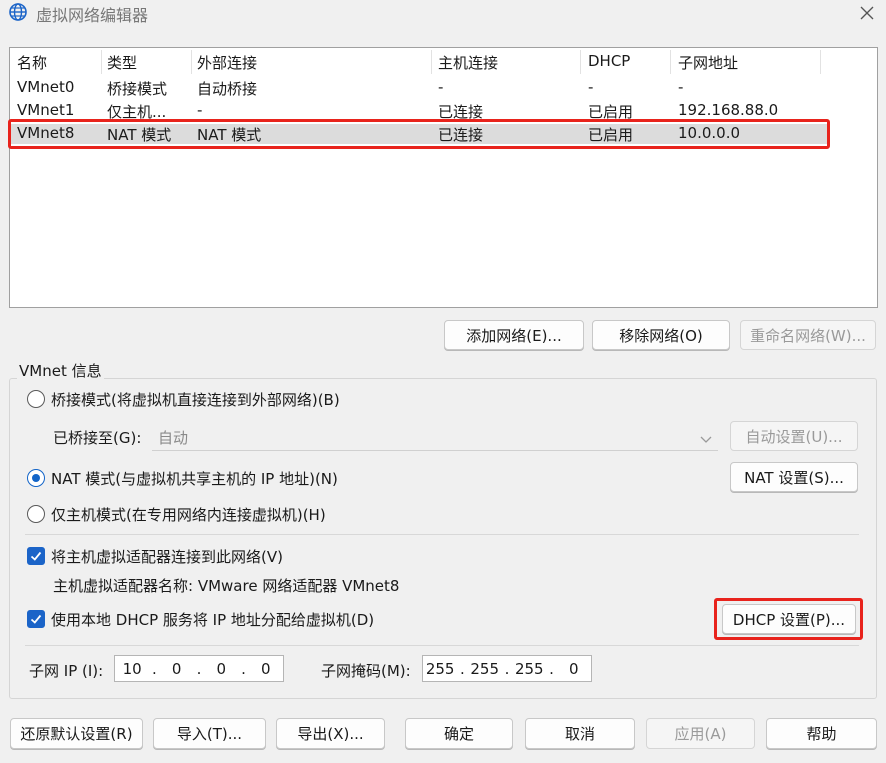 This screenshot has width=886, height=763. I want to click on subnet-mask-label: 子网掩码(M):, so click(366, 671).